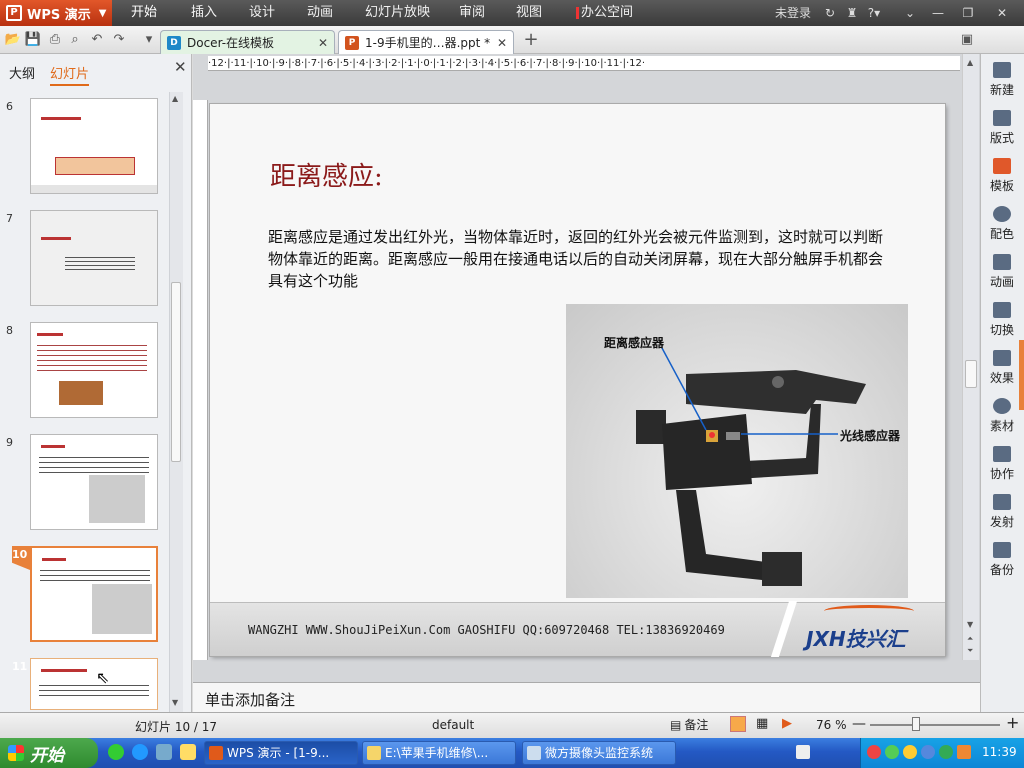 This screenshot has height=768, width=1024. I want to click on thumbnail-scrollbar: ▲ ▼, so click(176, 402).